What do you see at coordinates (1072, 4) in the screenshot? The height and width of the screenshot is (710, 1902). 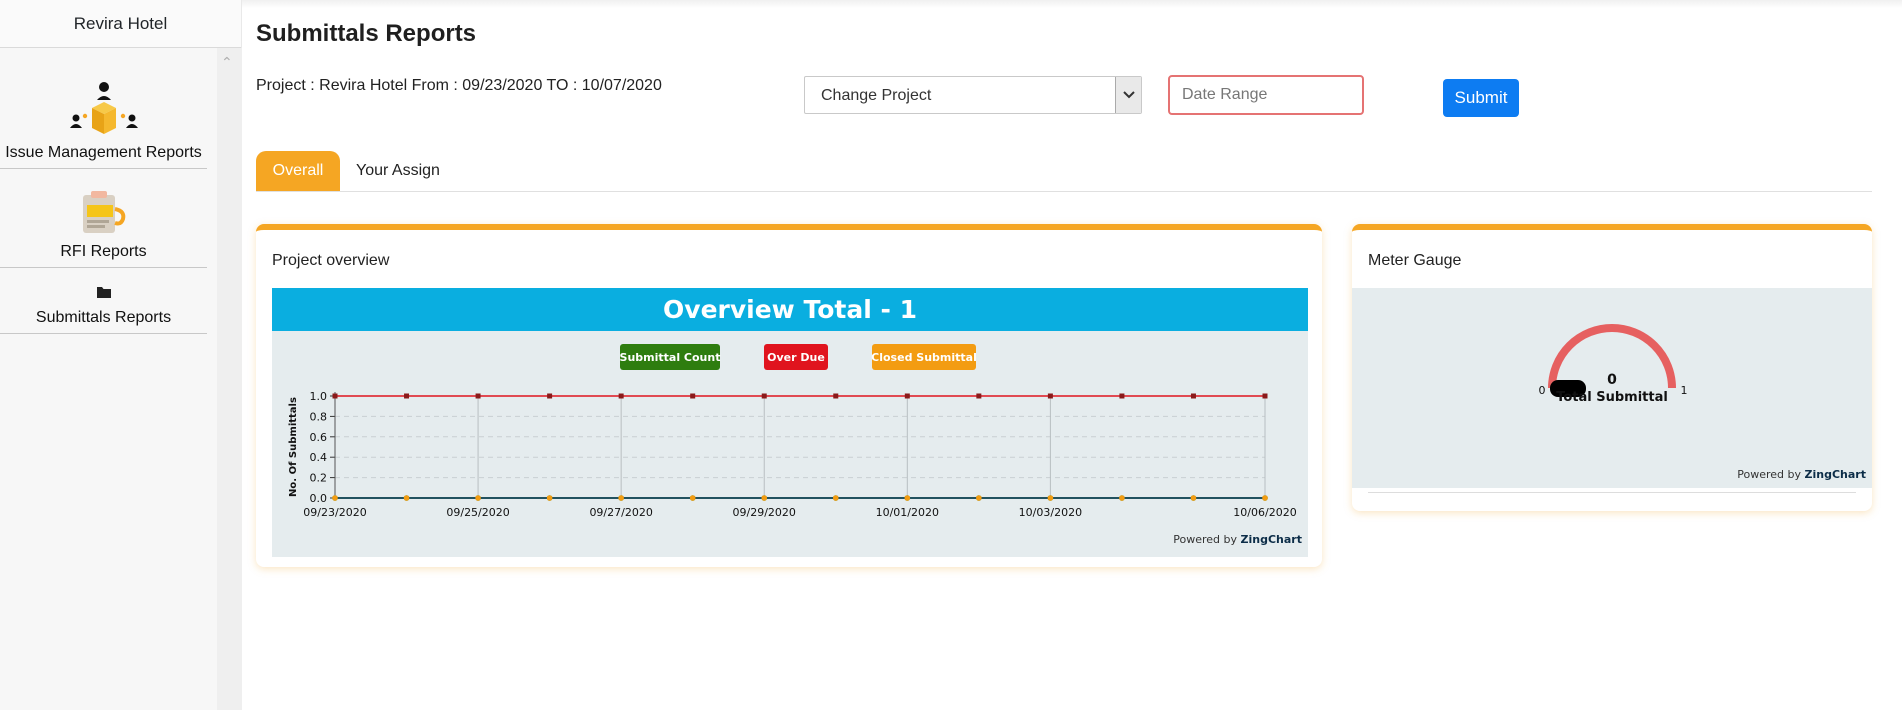 I see `top-shadow` at bounding box center [1072, 4].